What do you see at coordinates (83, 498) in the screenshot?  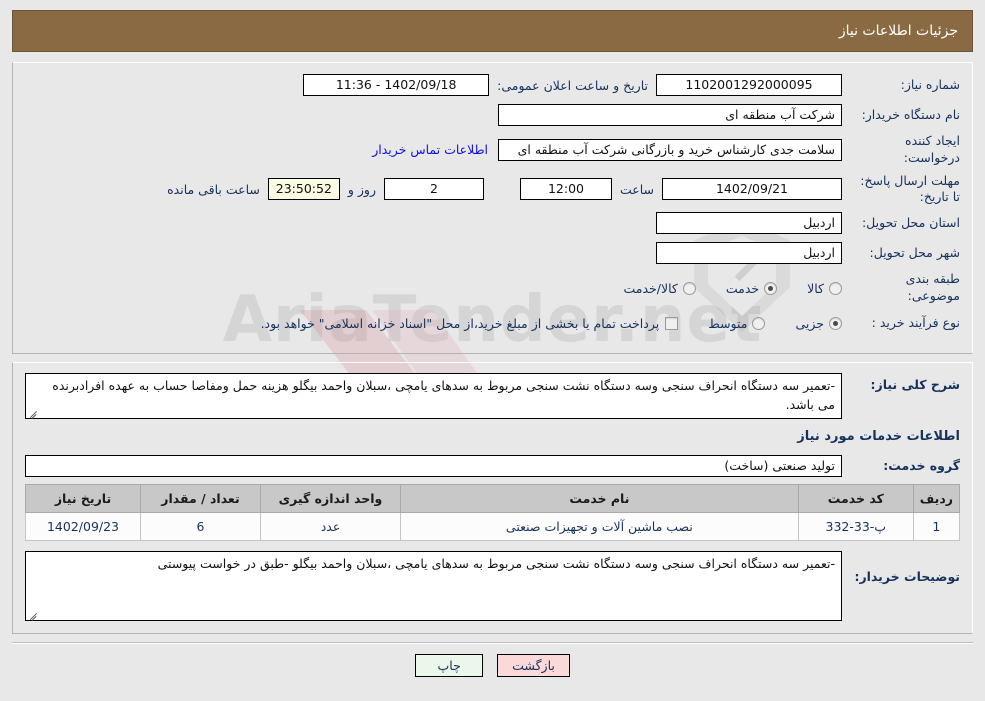 I see `th-need-date: تاریخ نیاز` at bounding box center [83, 498].